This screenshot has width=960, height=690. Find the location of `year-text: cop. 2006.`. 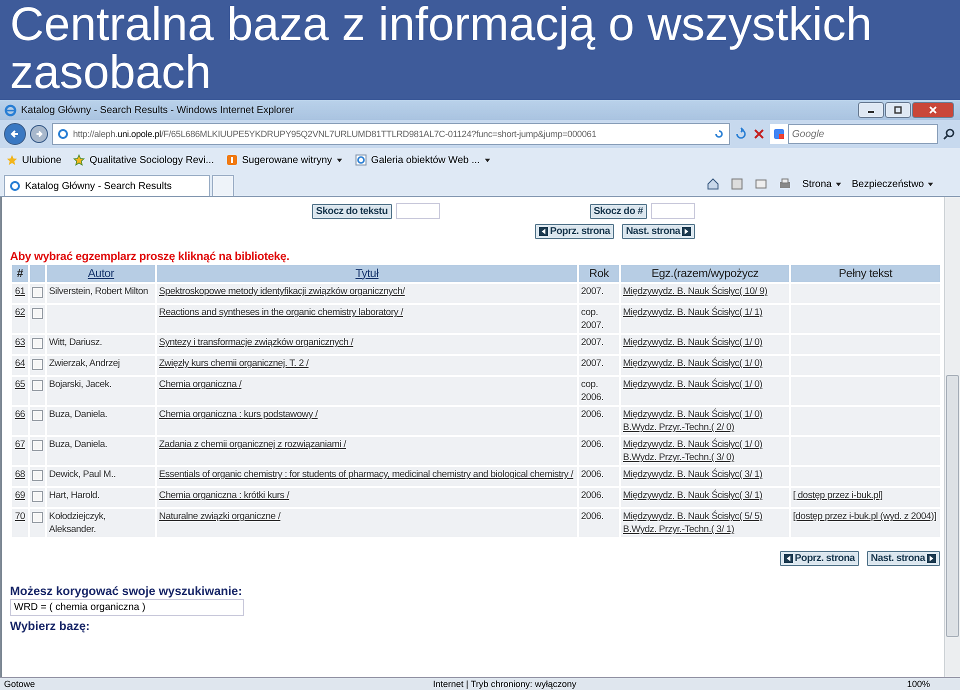

year-text: cop. 2006. is located at coordinates (593, 391).